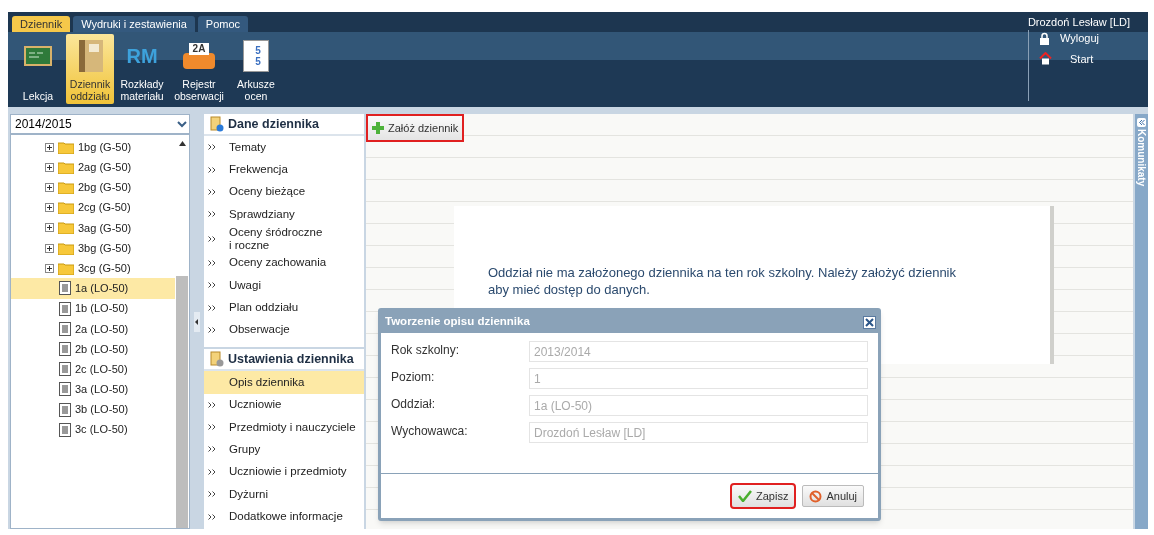 This screenshot has width=1154, height=535. I want to click on tree-item: 2bg (G-50), so click(93, 187).